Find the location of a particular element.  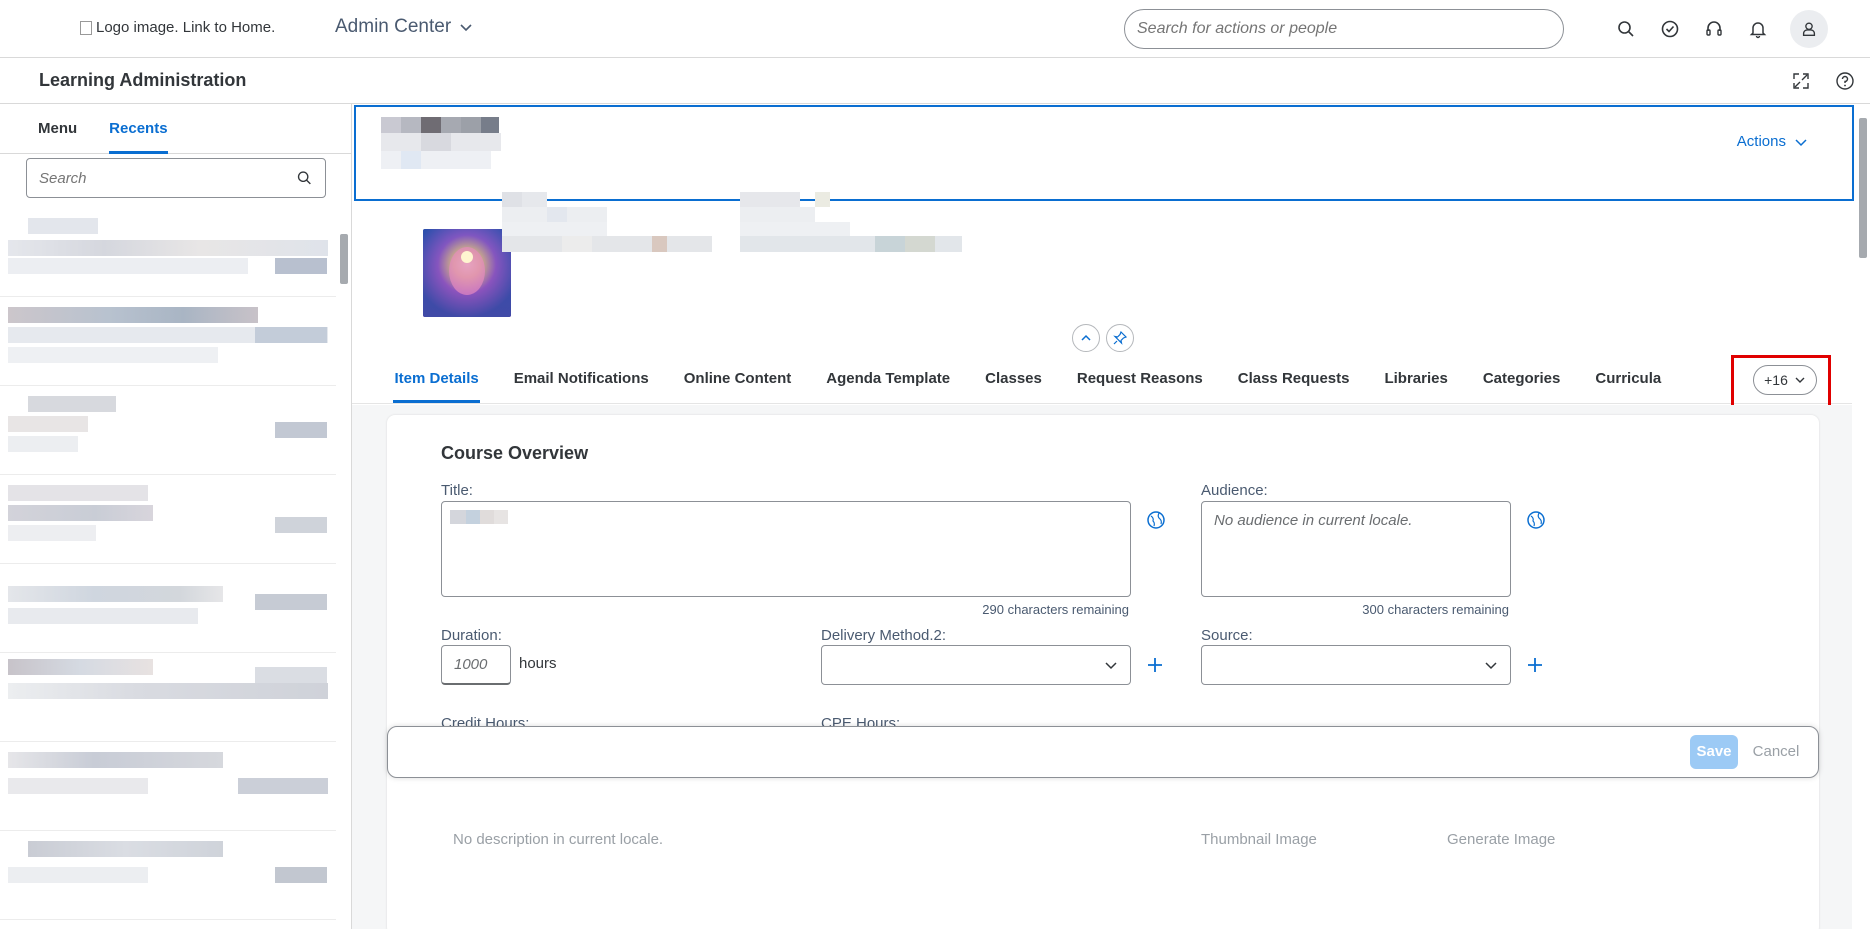

thumbnail-label: Thumbnail Image is located at coordinates (1259, 839).